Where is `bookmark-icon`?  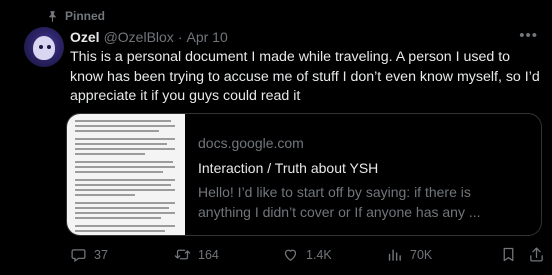
bookmark-icon is located at coordinates (508, 254).